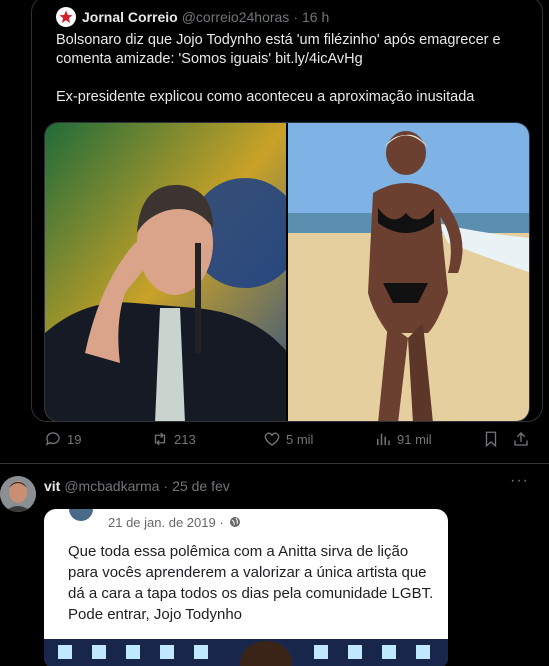 This screenshot has height=666, width=549. I want to click on bookmark-action, so click(491, 439).